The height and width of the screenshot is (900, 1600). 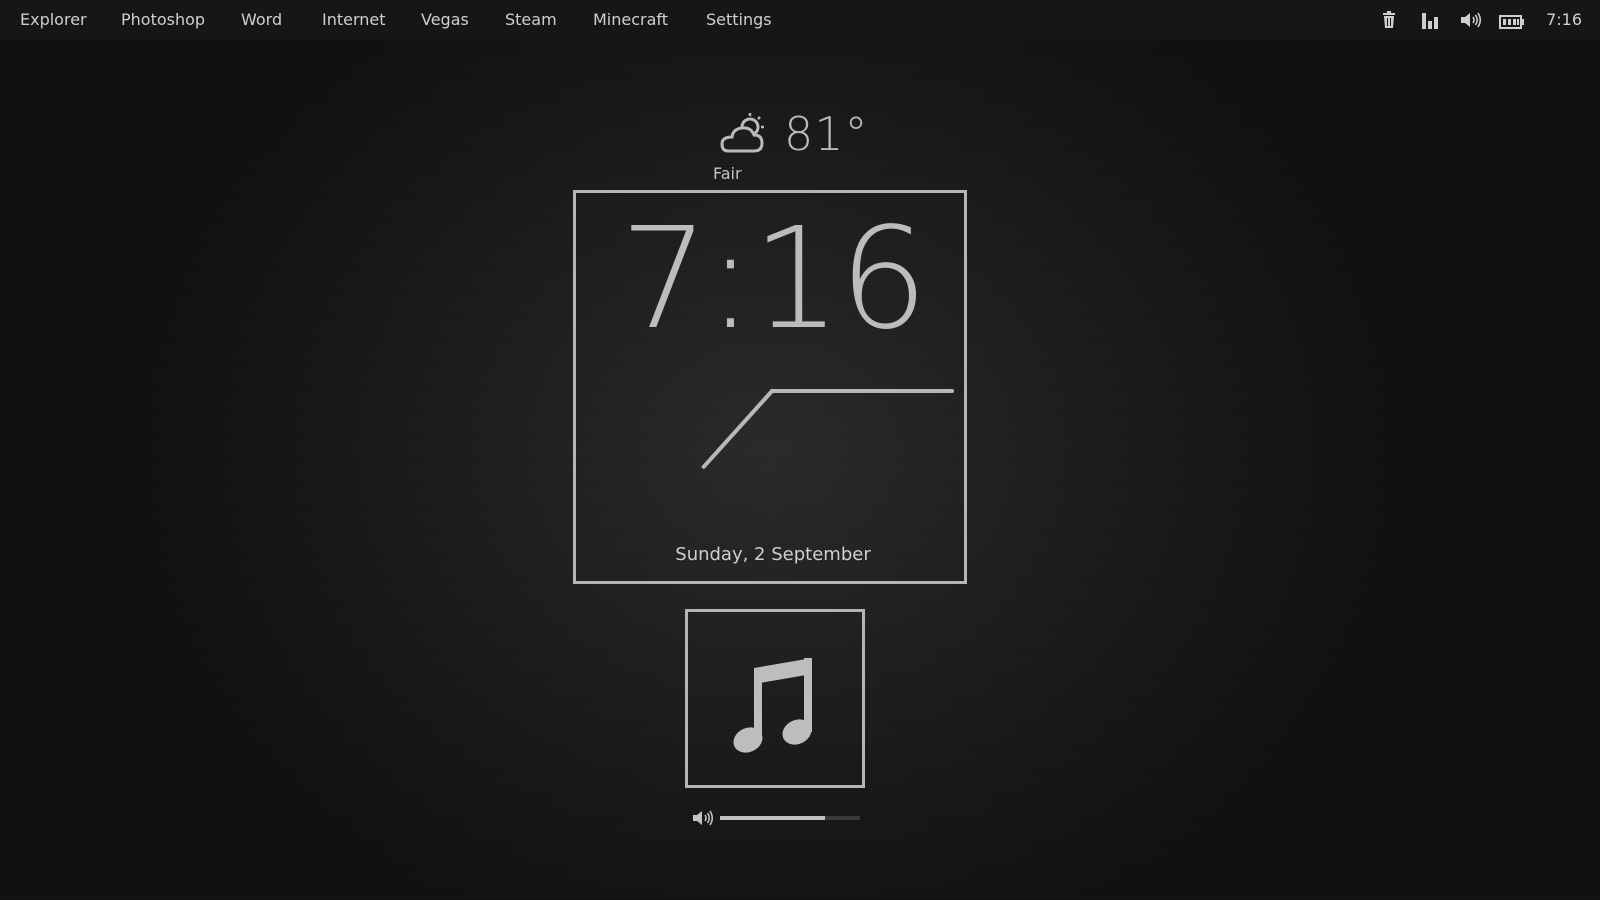 I want to click on menu-item-vegas: Vegas, so click(x=445, y=20).